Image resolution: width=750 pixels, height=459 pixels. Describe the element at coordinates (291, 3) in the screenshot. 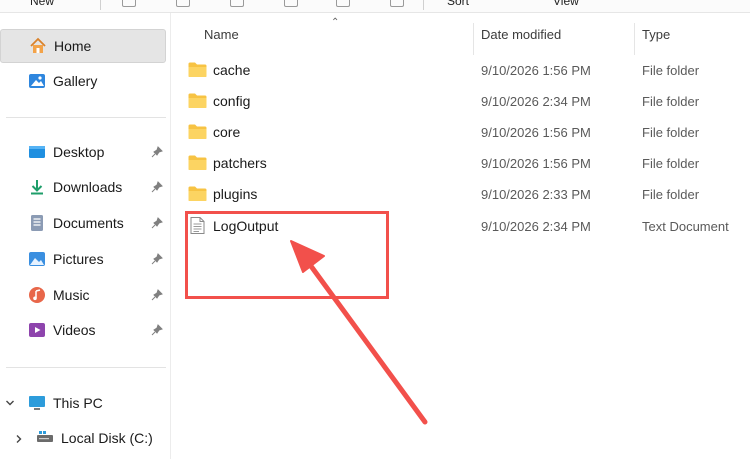

I see `rename-icon` at that location.